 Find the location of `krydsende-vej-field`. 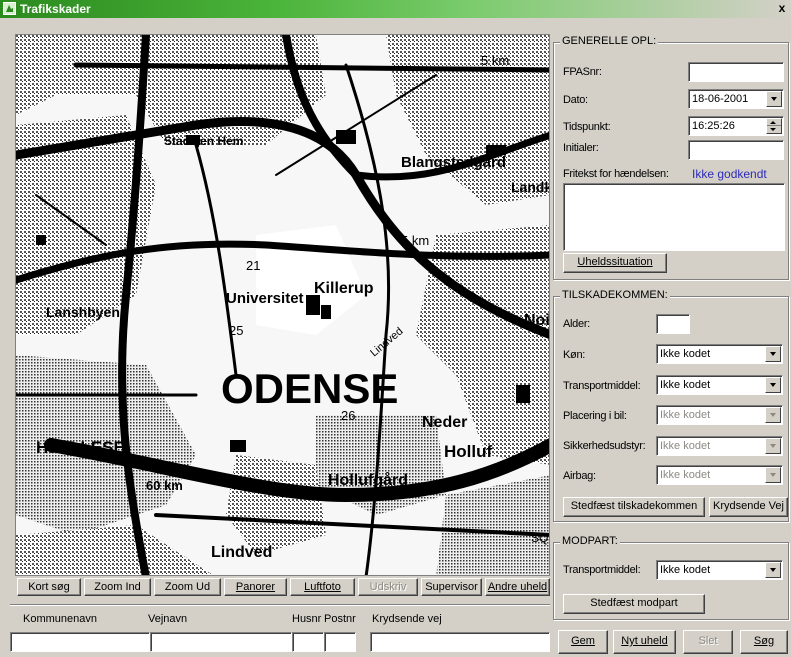

krydsende-vej-field is located at coordinates (460, 642).